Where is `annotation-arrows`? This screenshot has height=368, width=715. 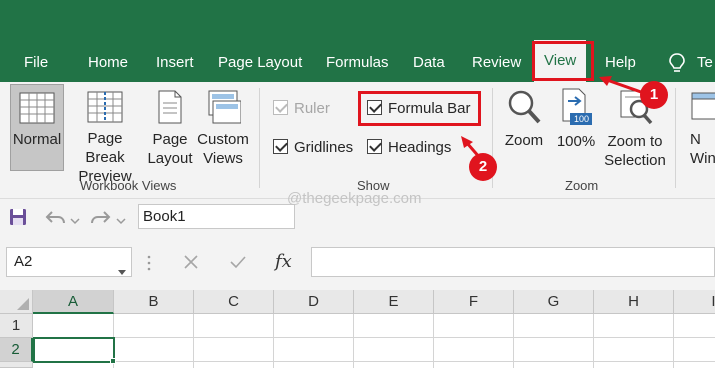 annotation-arrows is located at coordinates (551, 117).